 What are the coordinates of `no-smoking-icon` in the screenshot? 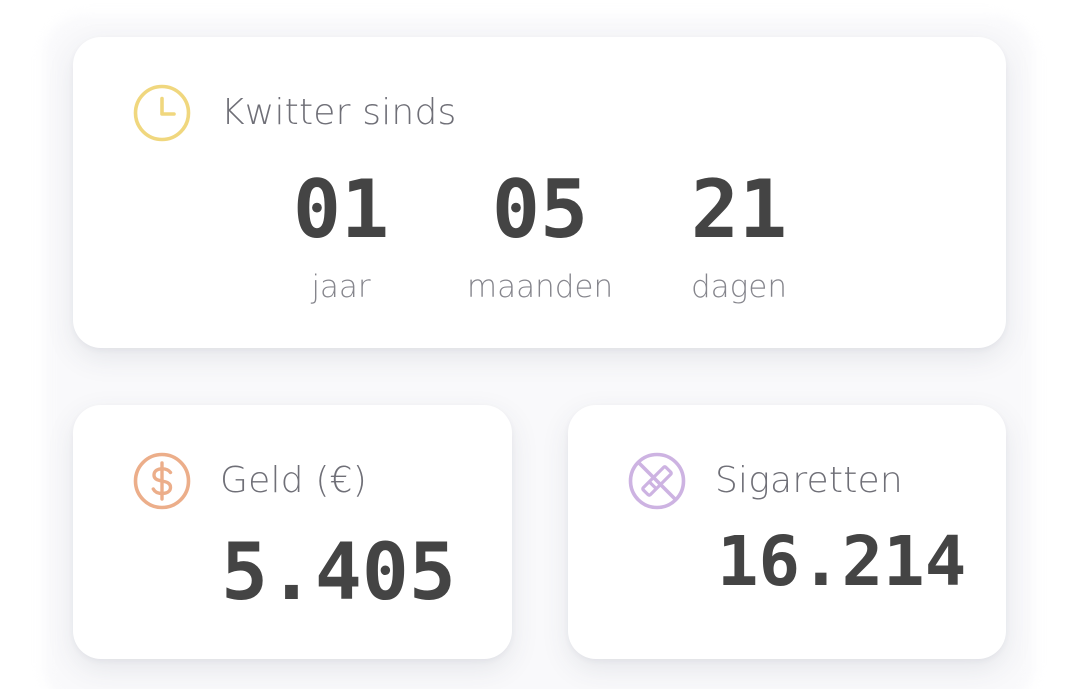 It's located at (657, 481).